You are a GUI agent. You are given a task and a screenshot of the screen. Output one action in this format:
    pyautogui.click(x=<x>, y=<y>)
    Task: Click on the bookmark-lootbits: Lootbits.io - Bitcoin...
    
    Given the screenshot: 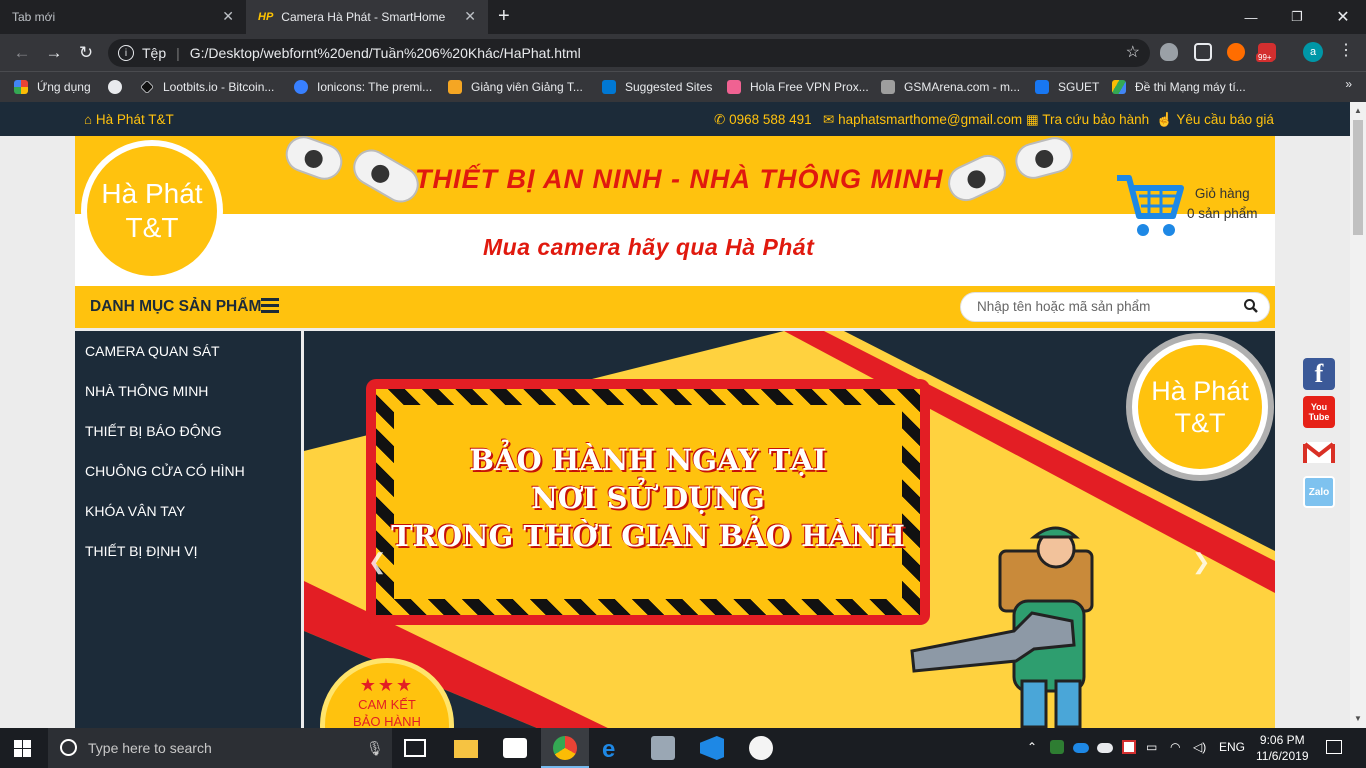 What is the action you would take?
    pyautogui.click(x=207, y=87)
    